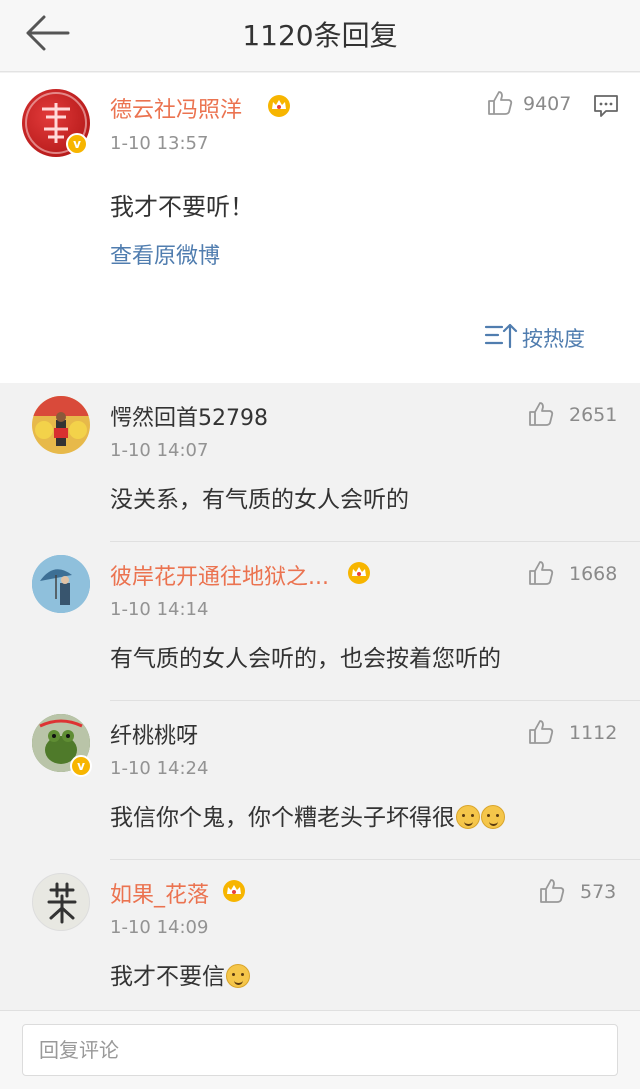  I want to click on list-item: 愕然回首52798 1-10 14:07 2651 没关系，有气质的女人会听的, so click(320, 463).